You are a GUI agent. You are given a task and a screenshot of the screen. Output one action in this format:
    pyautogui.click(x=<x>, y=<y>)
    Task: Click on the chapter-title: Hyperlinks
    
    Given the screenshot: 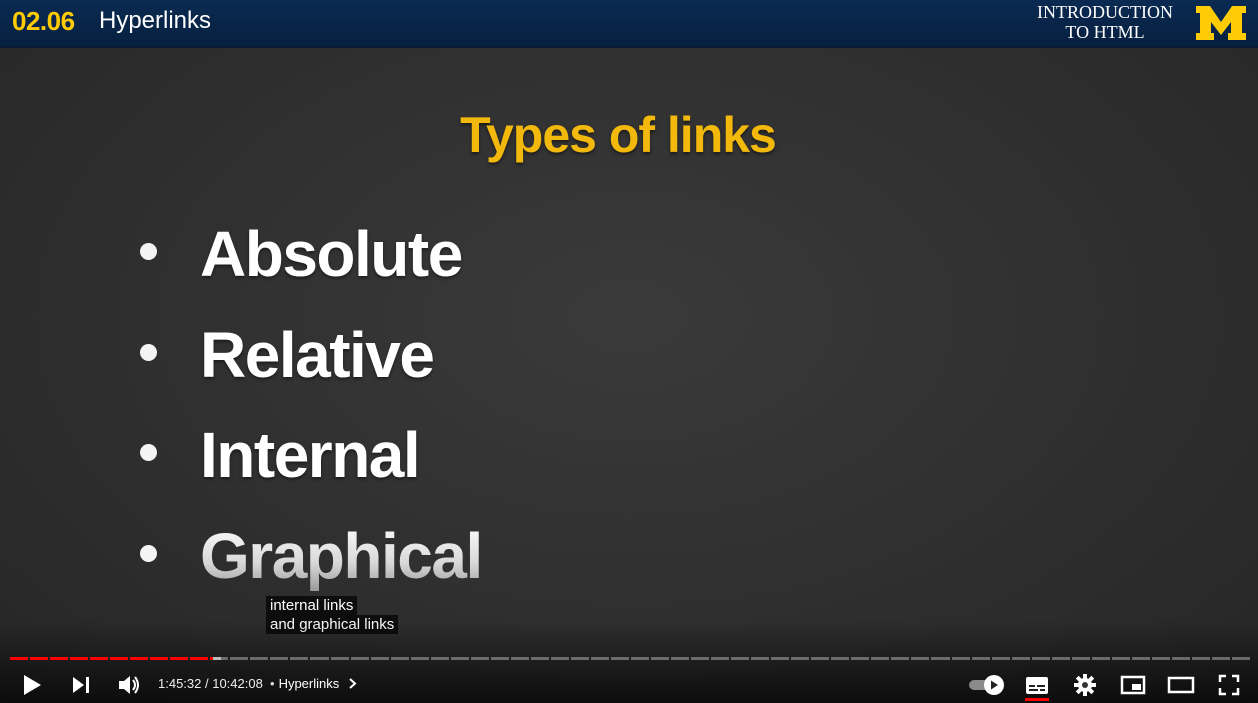 What is the action you would take?
    pyautogui.click(x=309, y=683)
    